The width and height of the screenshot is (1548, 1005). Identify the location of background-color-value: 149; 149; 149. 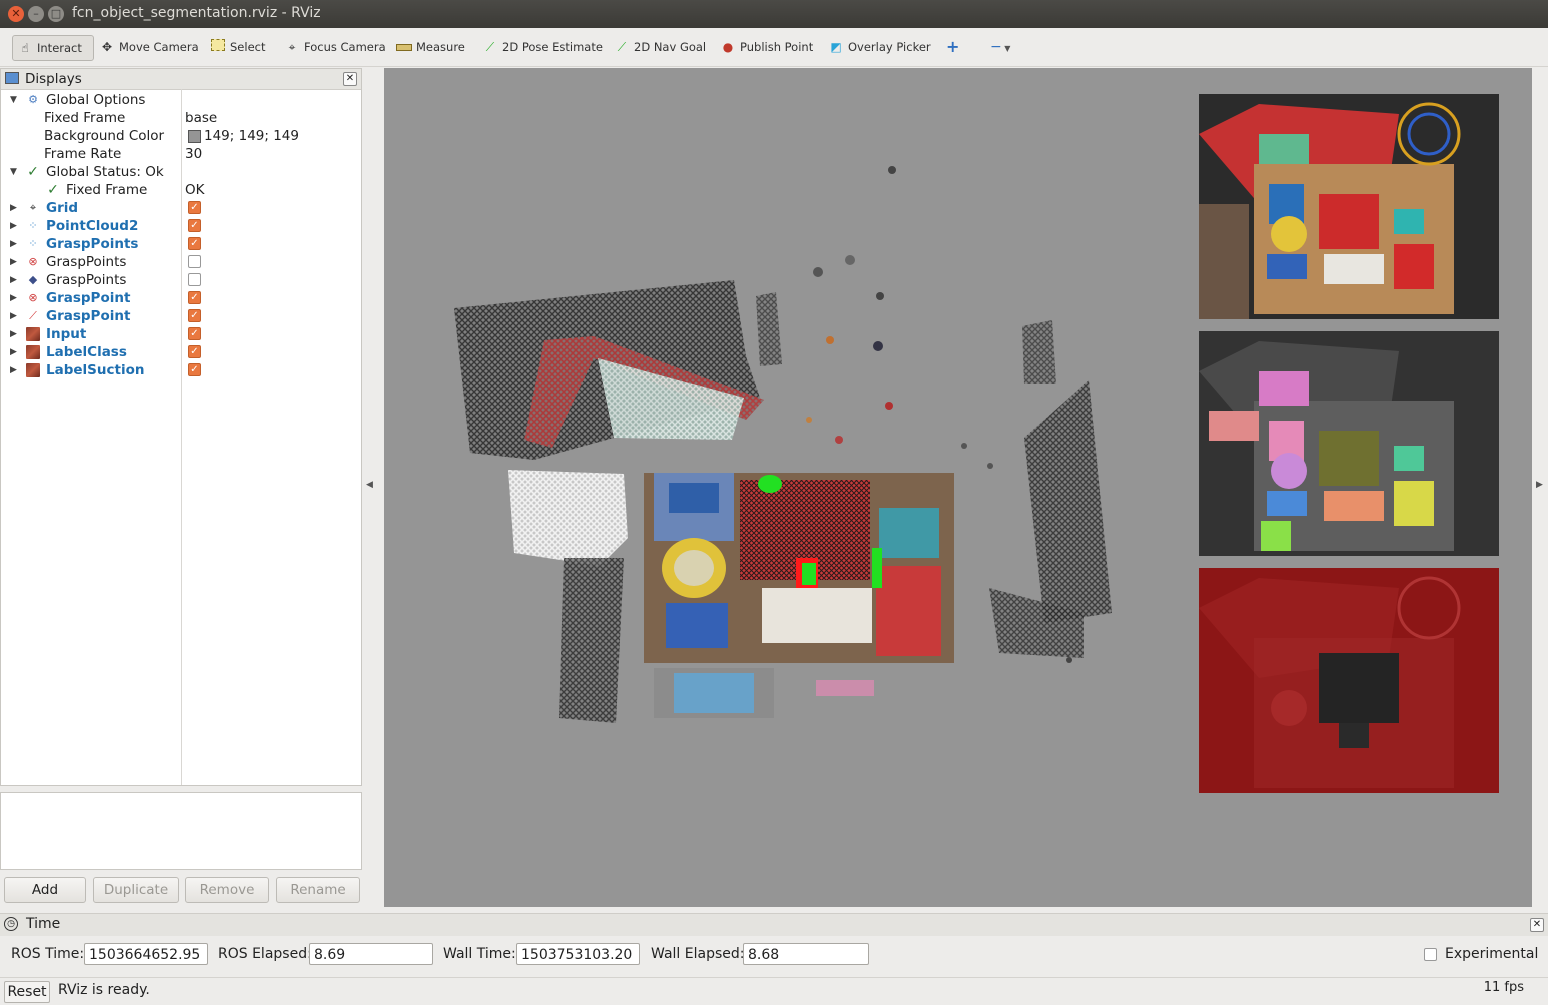
(251, 136).